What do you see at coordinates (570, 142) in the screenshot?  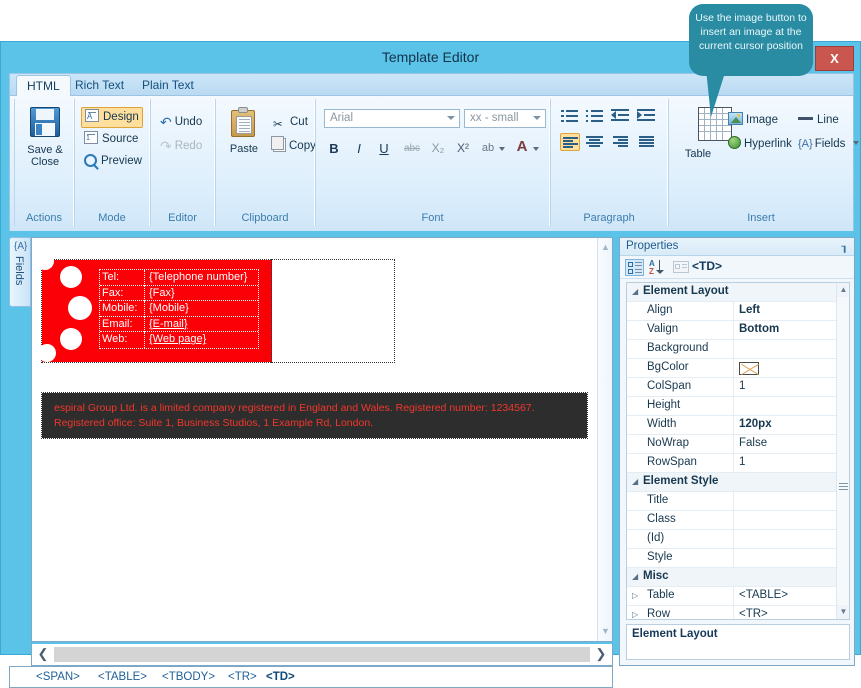 I see `align-left-icon` at bounding box center [570, 142].